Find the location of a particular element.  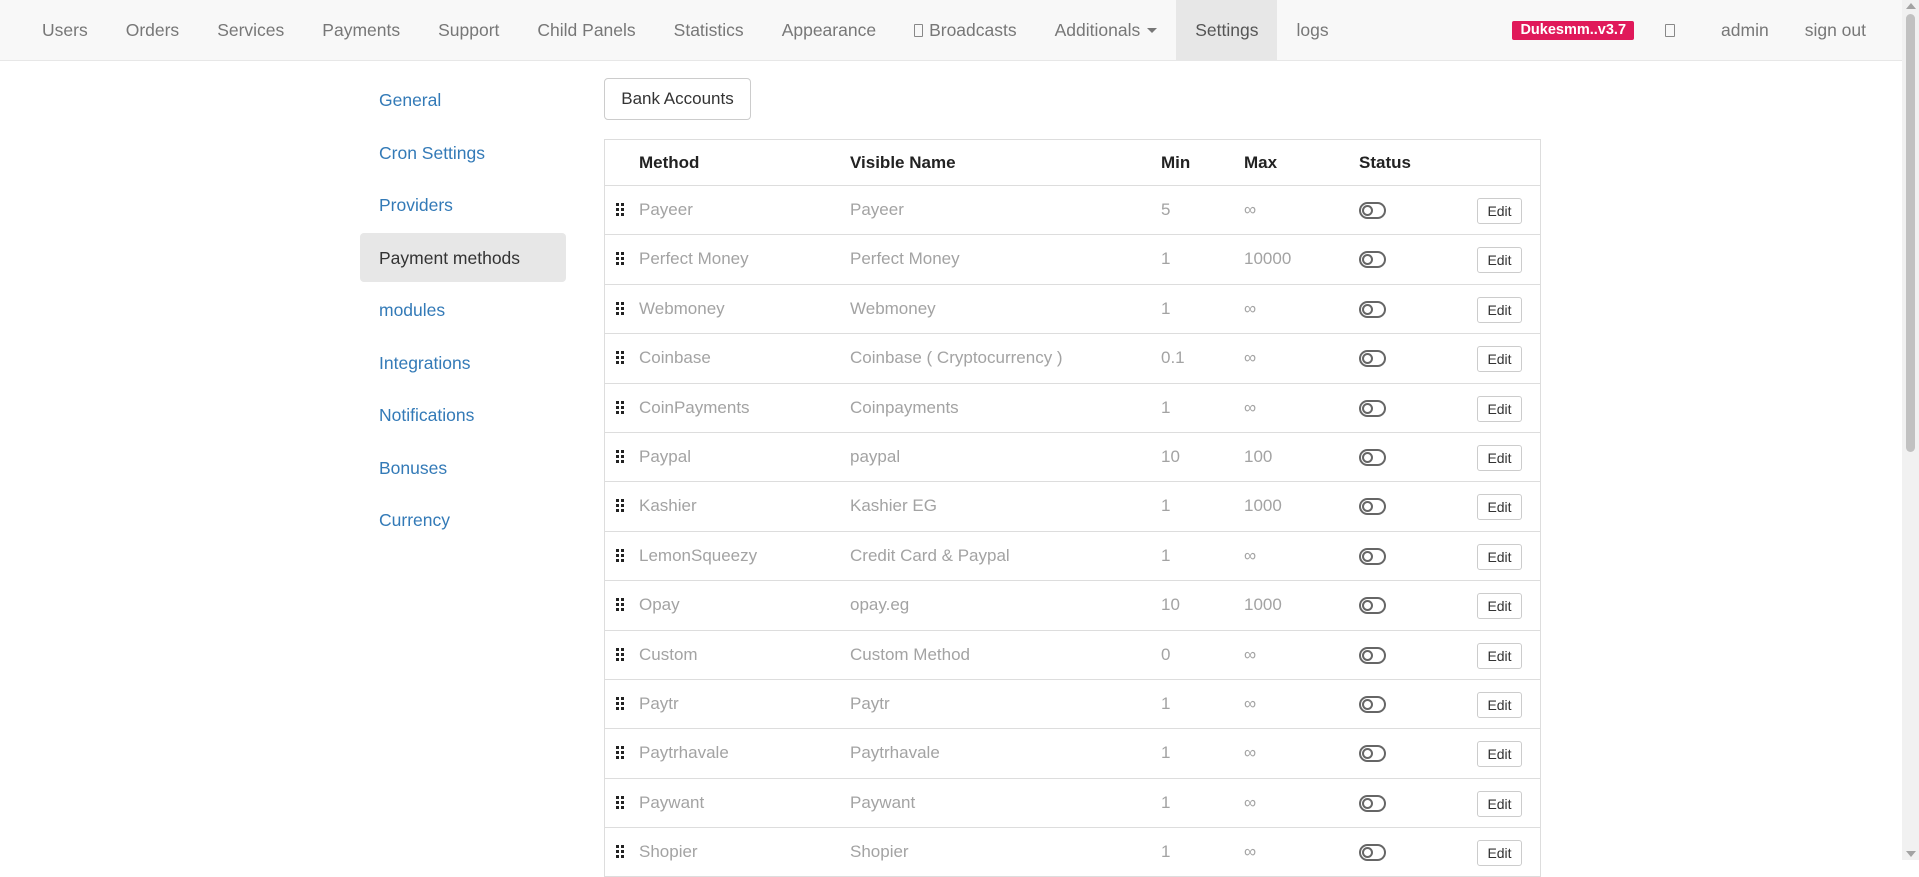

broadcast-icon is located at coordinates (919, 30).